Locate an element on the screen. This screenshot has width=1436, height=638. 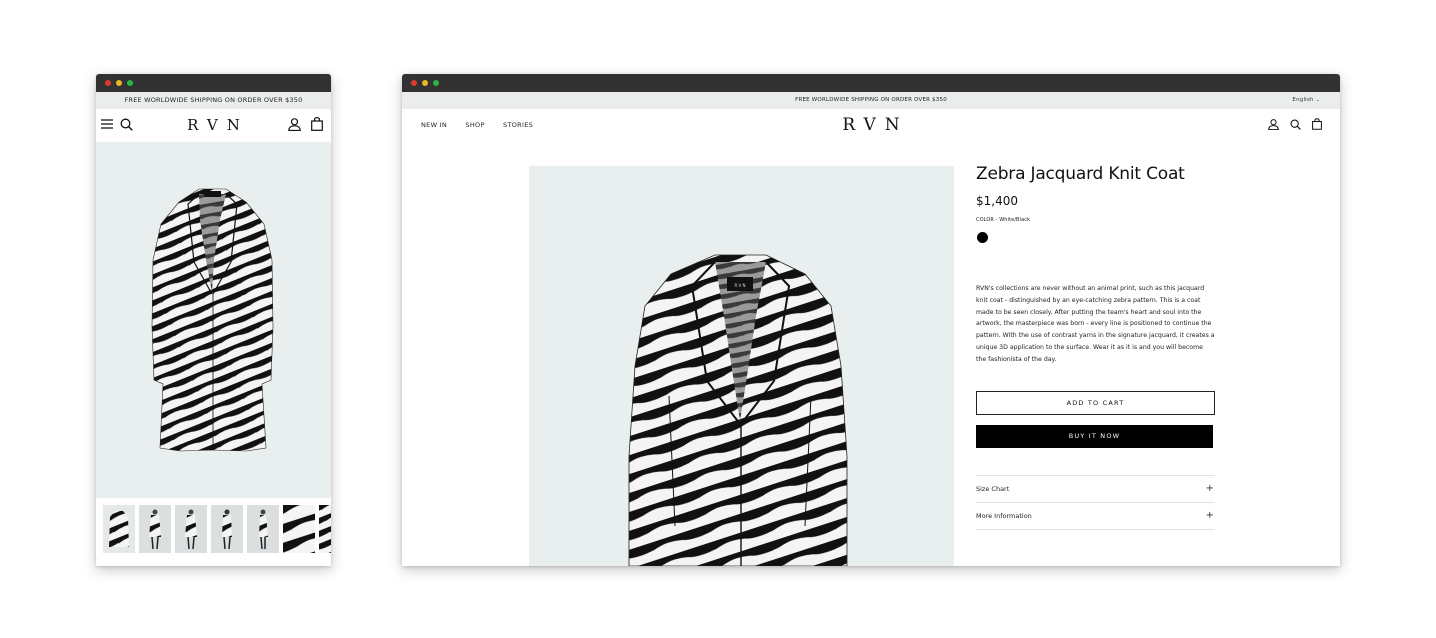
chevron-down-icon: ⌄ is located at coordinates (1317, 100).